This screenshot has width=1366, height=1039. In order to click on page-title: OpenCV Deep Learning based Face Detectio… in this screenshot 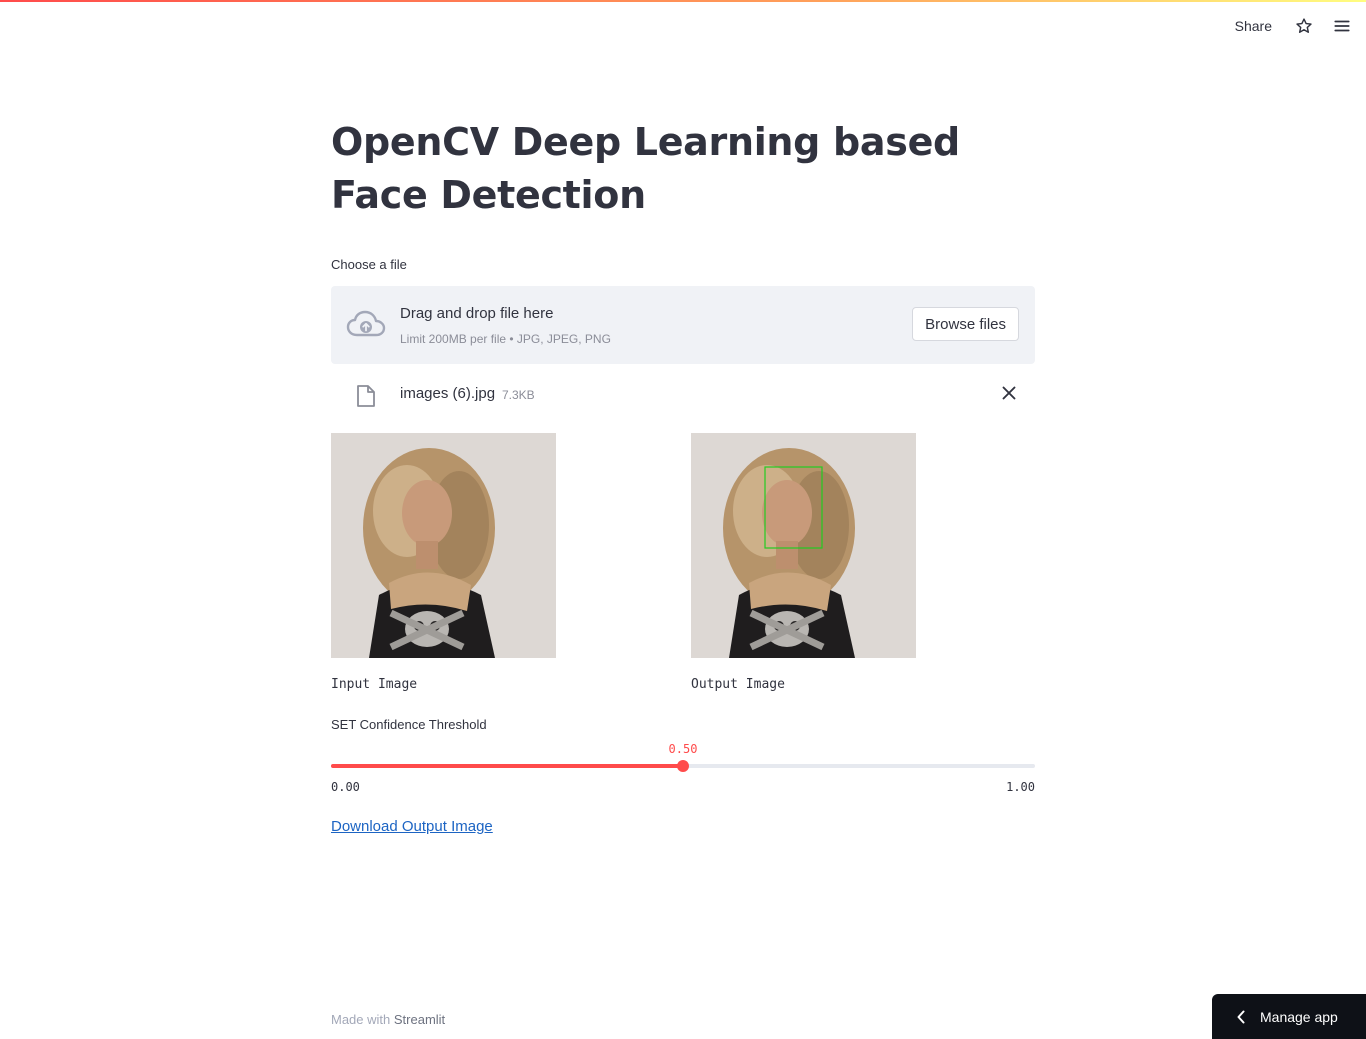, I will do `click(645, 168)`.